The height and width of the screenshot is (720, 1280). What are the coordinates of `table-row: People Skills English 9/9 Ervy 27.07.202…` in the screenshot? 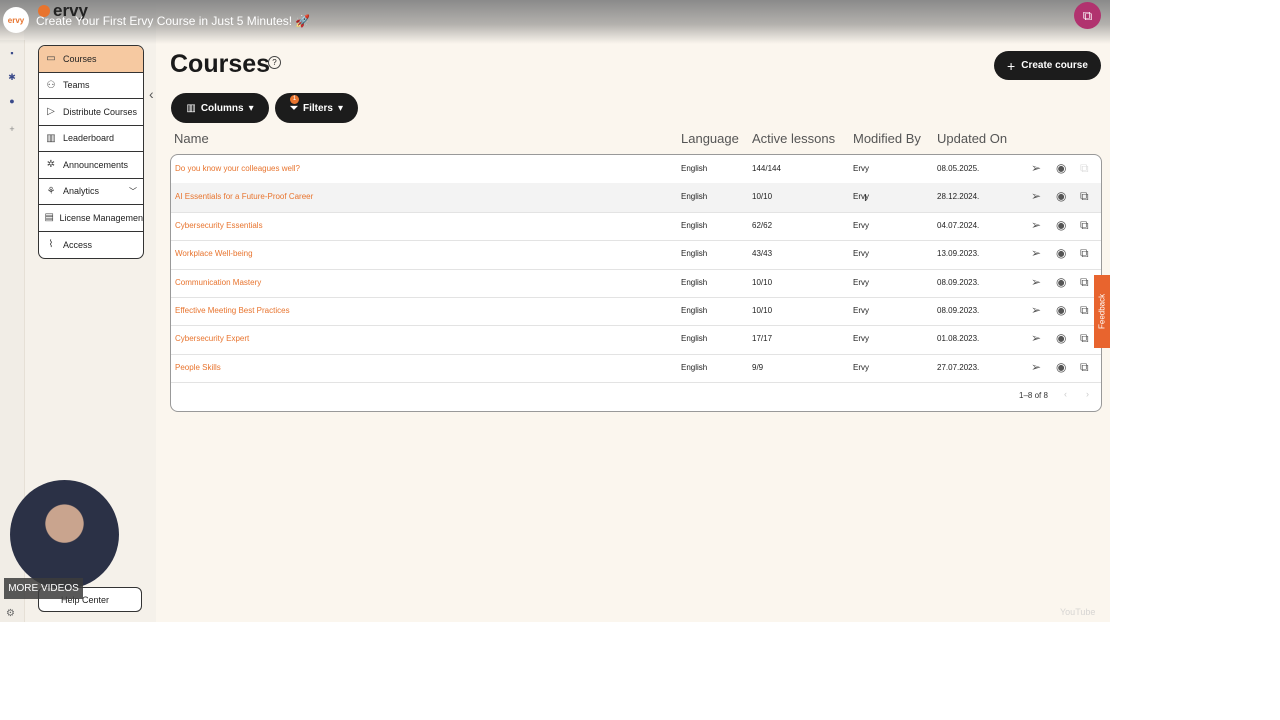 It's located at (636, 369).